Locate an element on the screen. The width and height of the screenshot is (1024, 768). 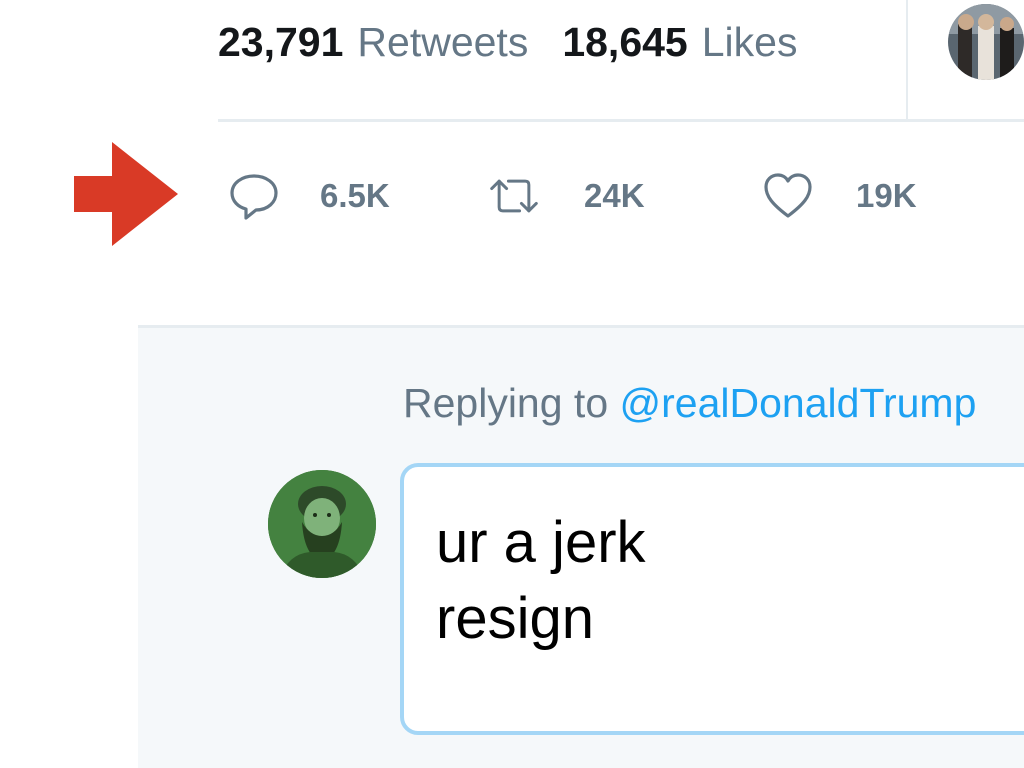
retweet-icon is located at coordinates (514, 196).